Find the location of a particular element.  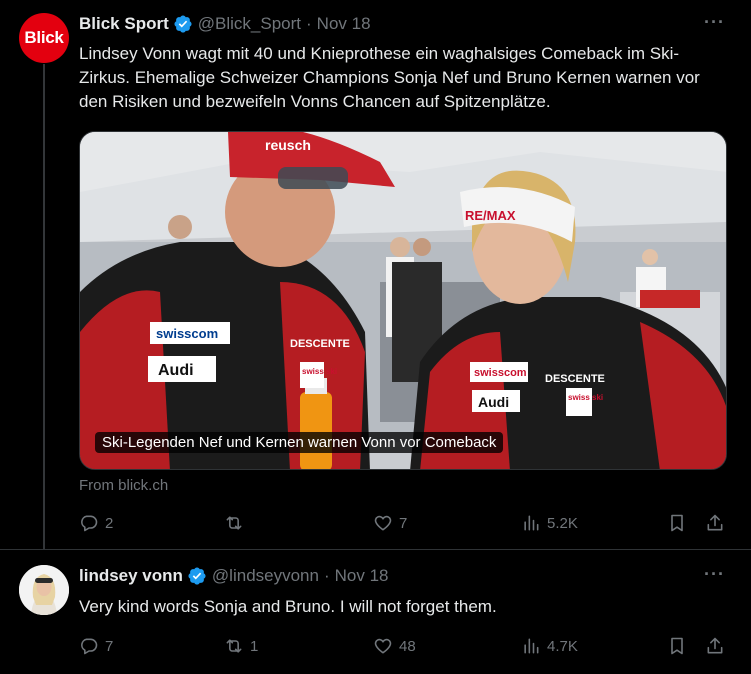

action-bar: 2 7 5.2K is located at coordinates (403, 524).